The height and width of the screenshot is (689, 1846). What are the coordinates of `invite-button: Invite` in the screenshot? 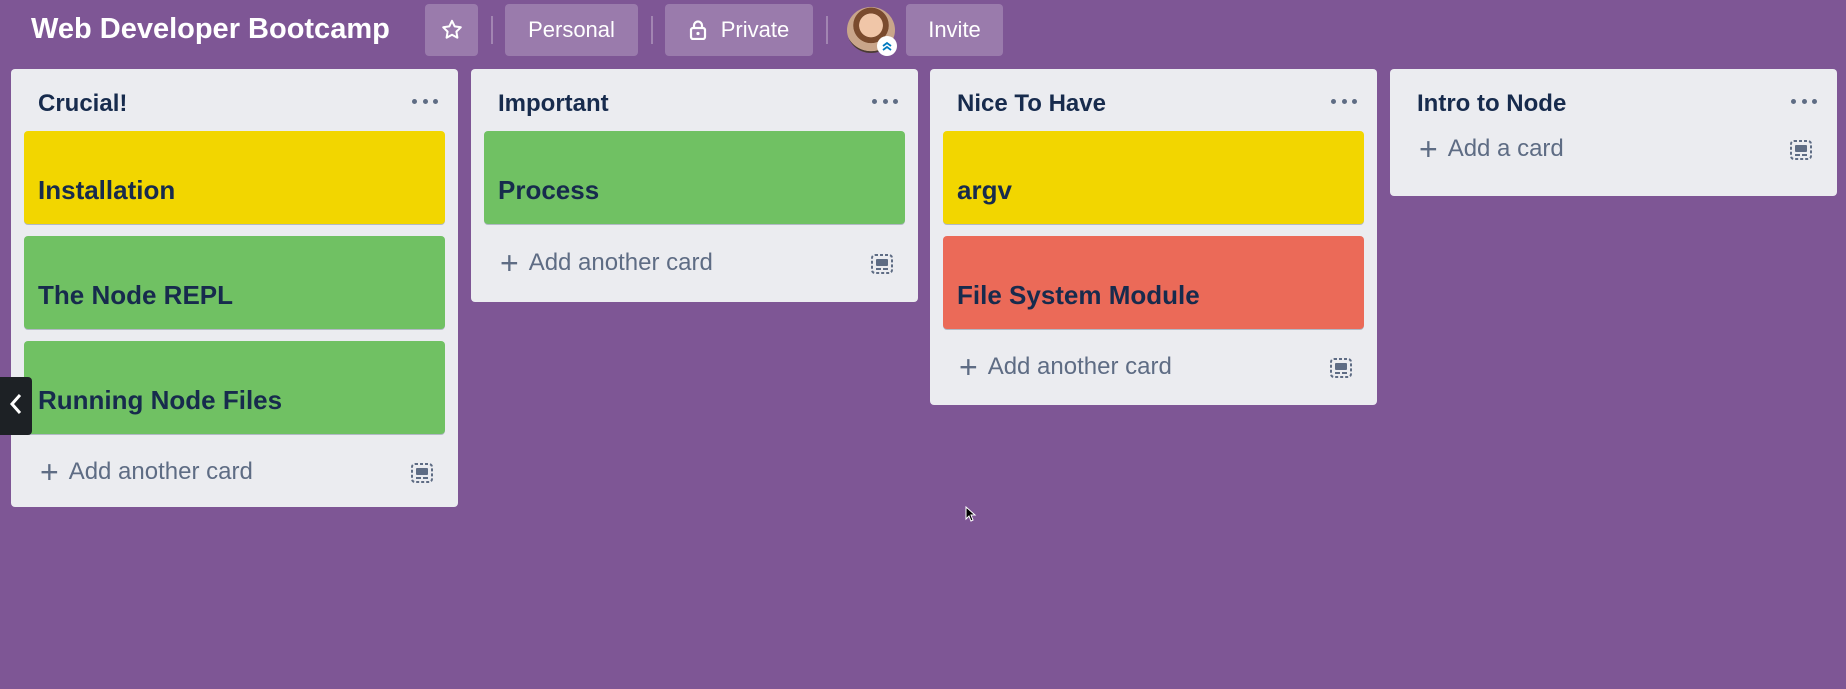 It's located at (954, 30).